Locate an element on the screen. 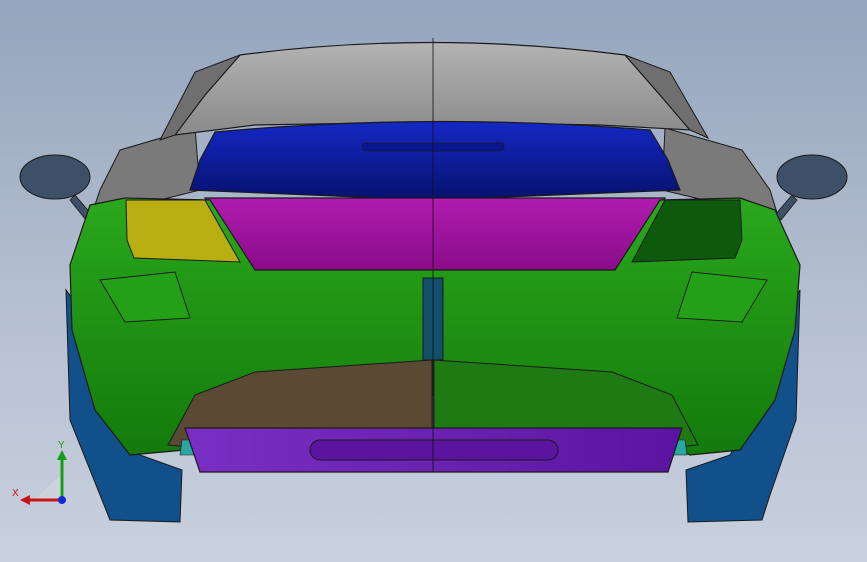 The image size is (867, 562). right-side-mirror is located at coordinates (812, 177).